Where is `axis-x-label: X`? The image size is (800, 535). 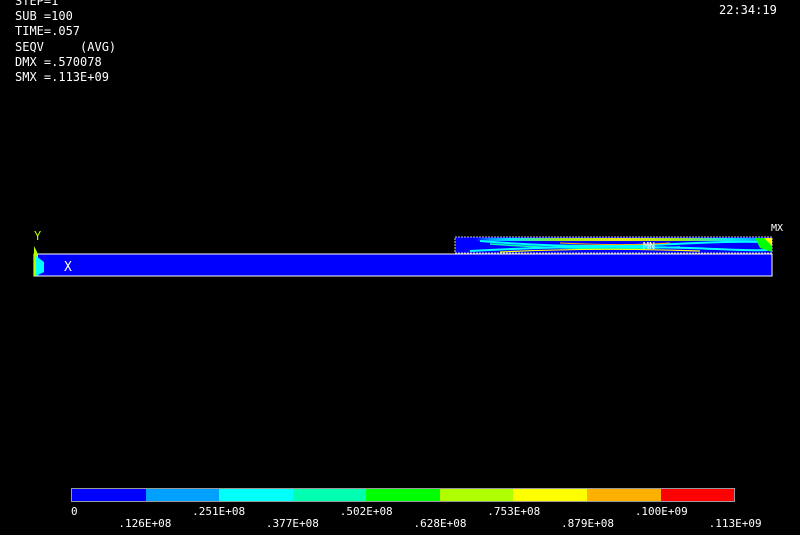
axis-x-label: X is located at coordinates (68, 267).